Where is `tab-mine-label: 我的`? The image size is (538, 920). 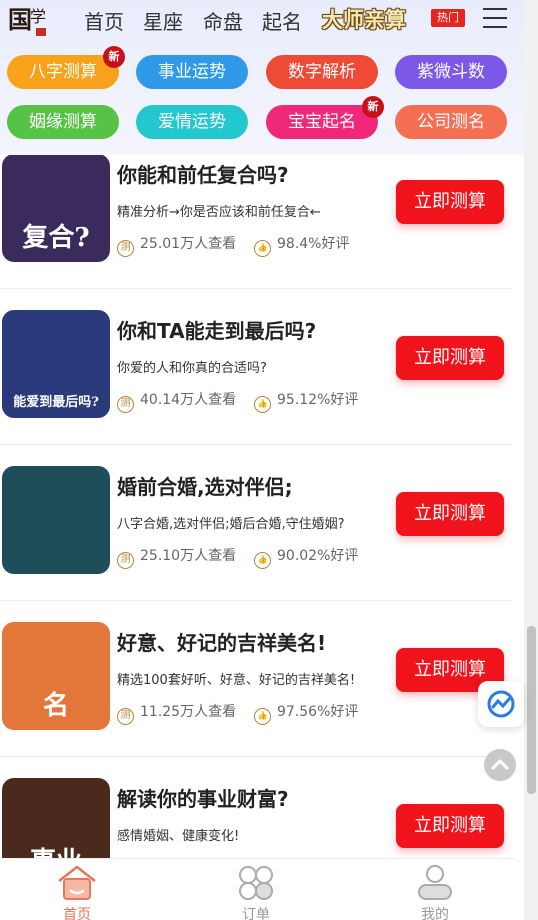 tab-mine-label: 我的 is located at coordinates (435, 913).